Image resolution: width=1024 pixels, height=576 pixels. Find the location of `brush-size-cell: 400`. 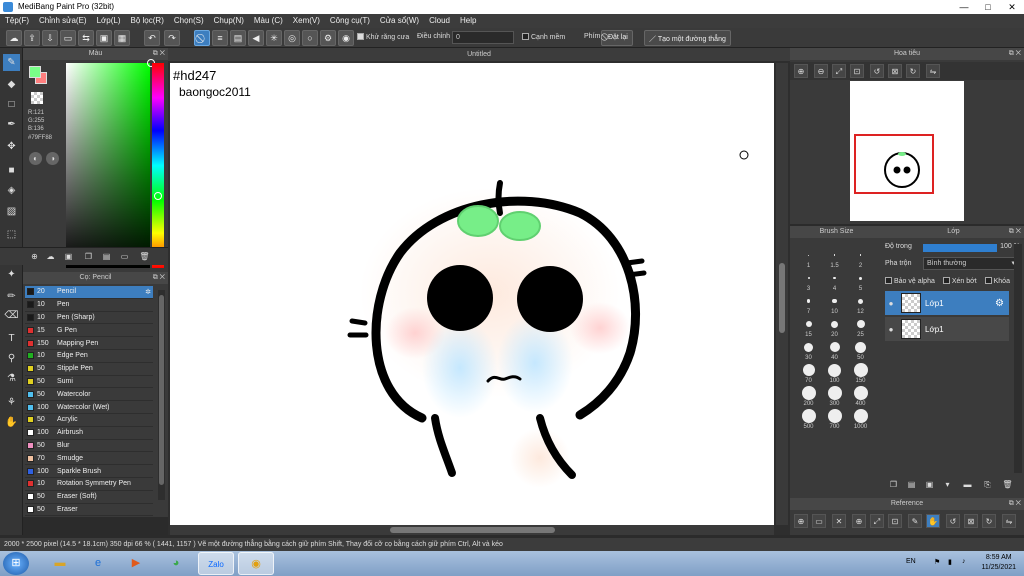

brush-size-cell: 400 is located at coordinates (860, 396).